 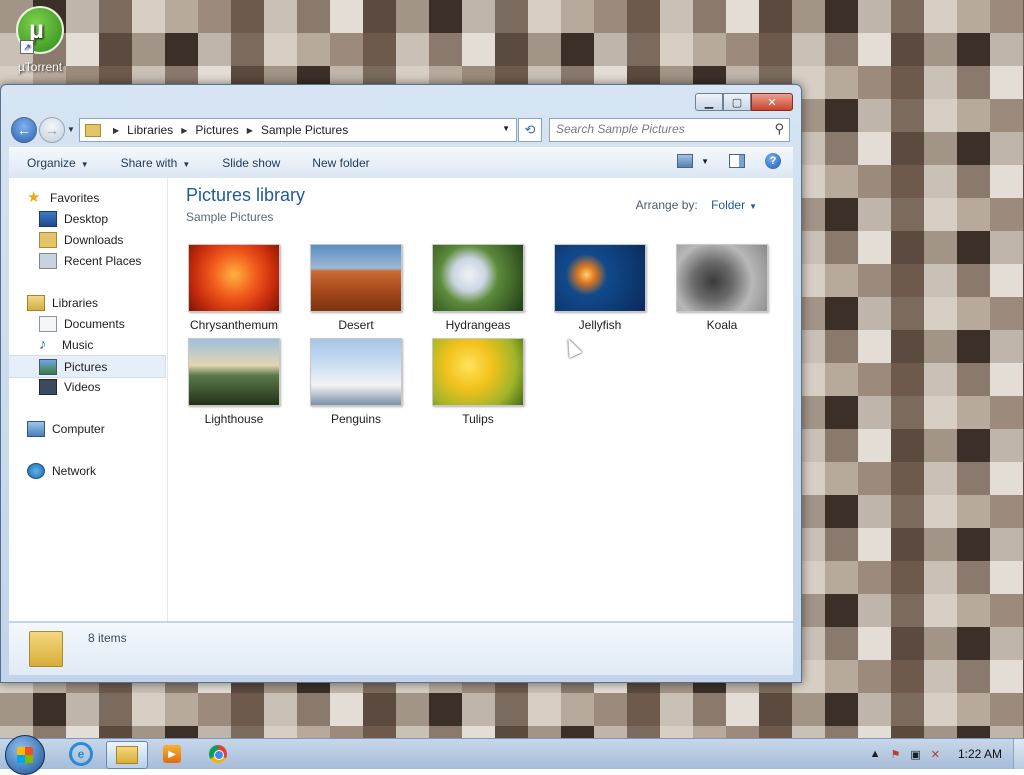 I want to click on share-with-label: Share with, so click(x=149, y=163).